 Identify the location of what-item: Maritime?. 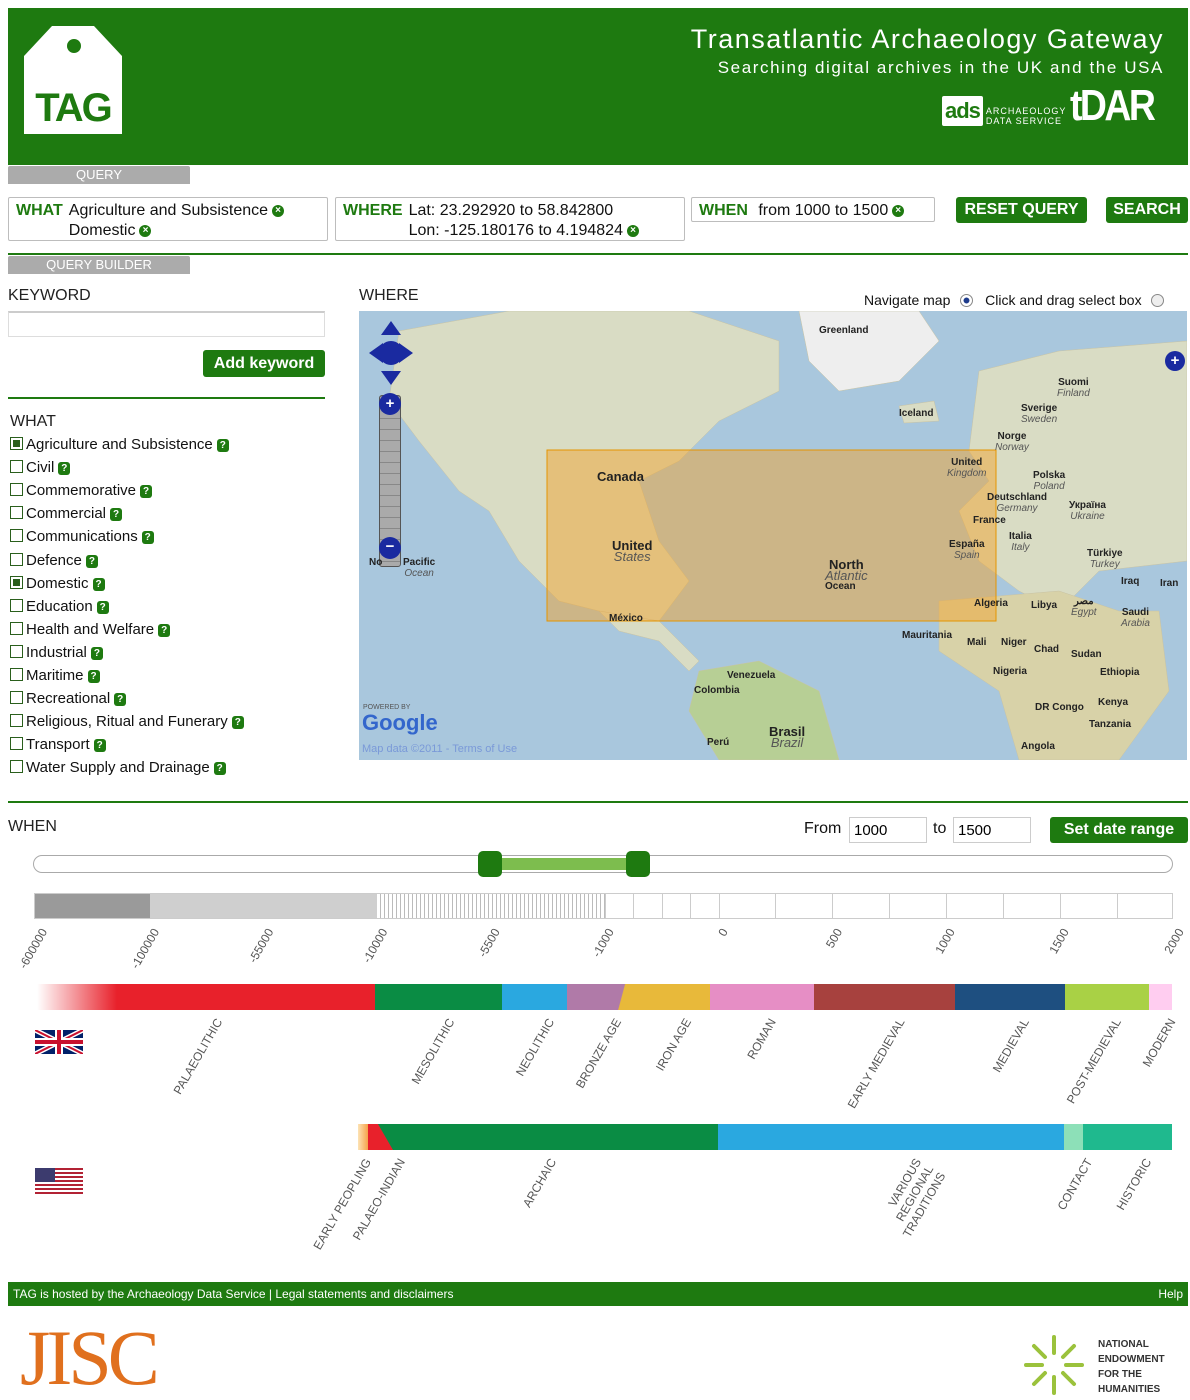
(55, 675).